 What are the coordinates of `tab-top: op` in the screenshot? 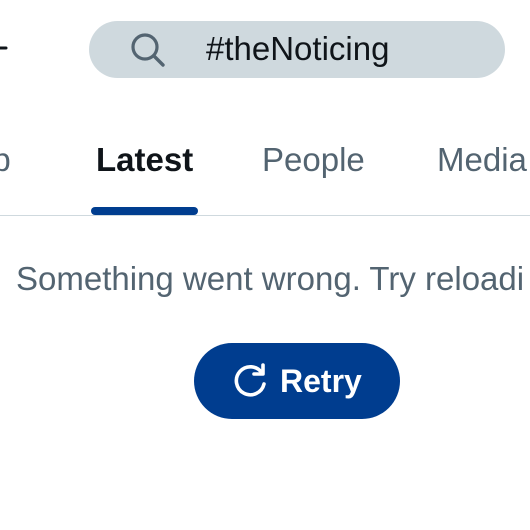 It's located at (5, 160).